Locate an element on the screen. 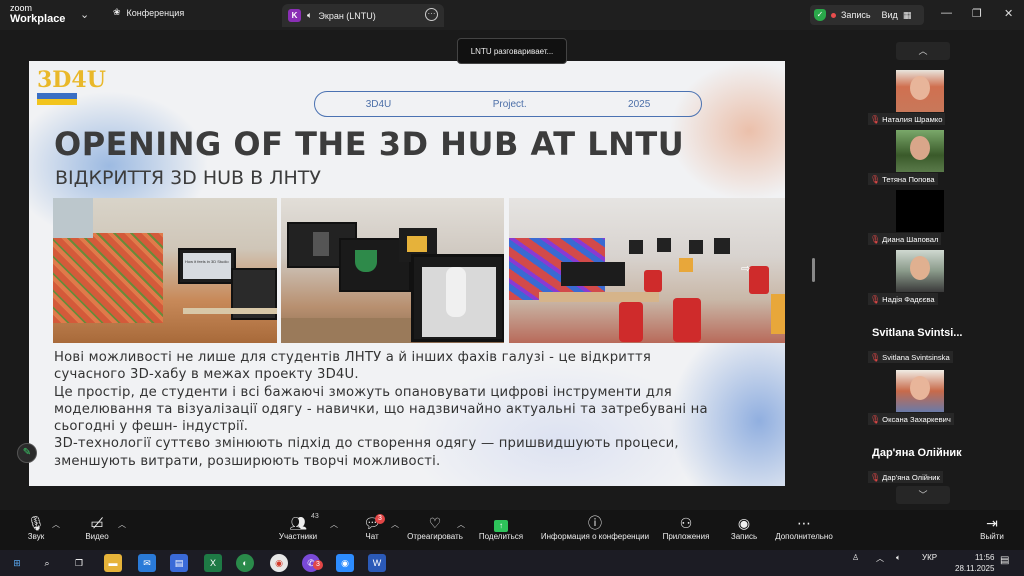 This screenshot has height=576, width=1024. mail-icon: ✉ is located at coordinates (147, 563).